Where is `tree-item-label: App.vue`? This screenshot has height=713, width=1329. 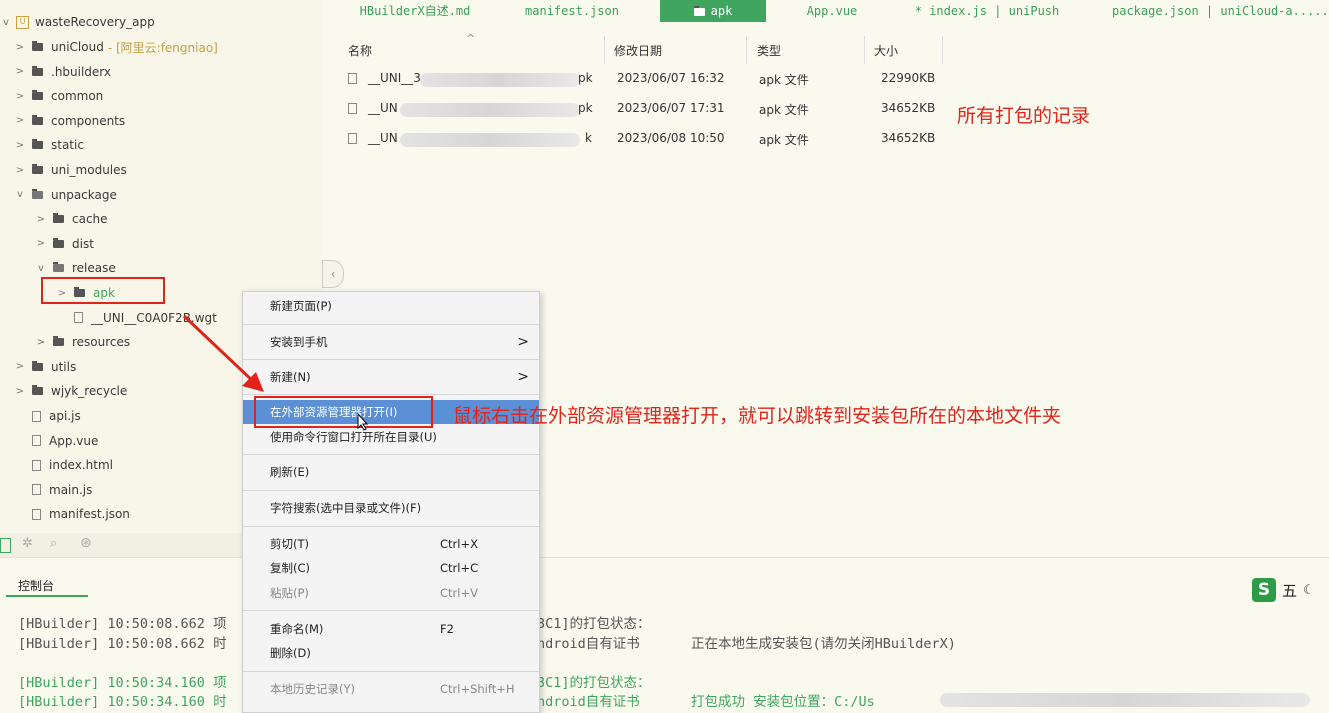 tree-item-label: App.vue is located at coordinates (74, 440).